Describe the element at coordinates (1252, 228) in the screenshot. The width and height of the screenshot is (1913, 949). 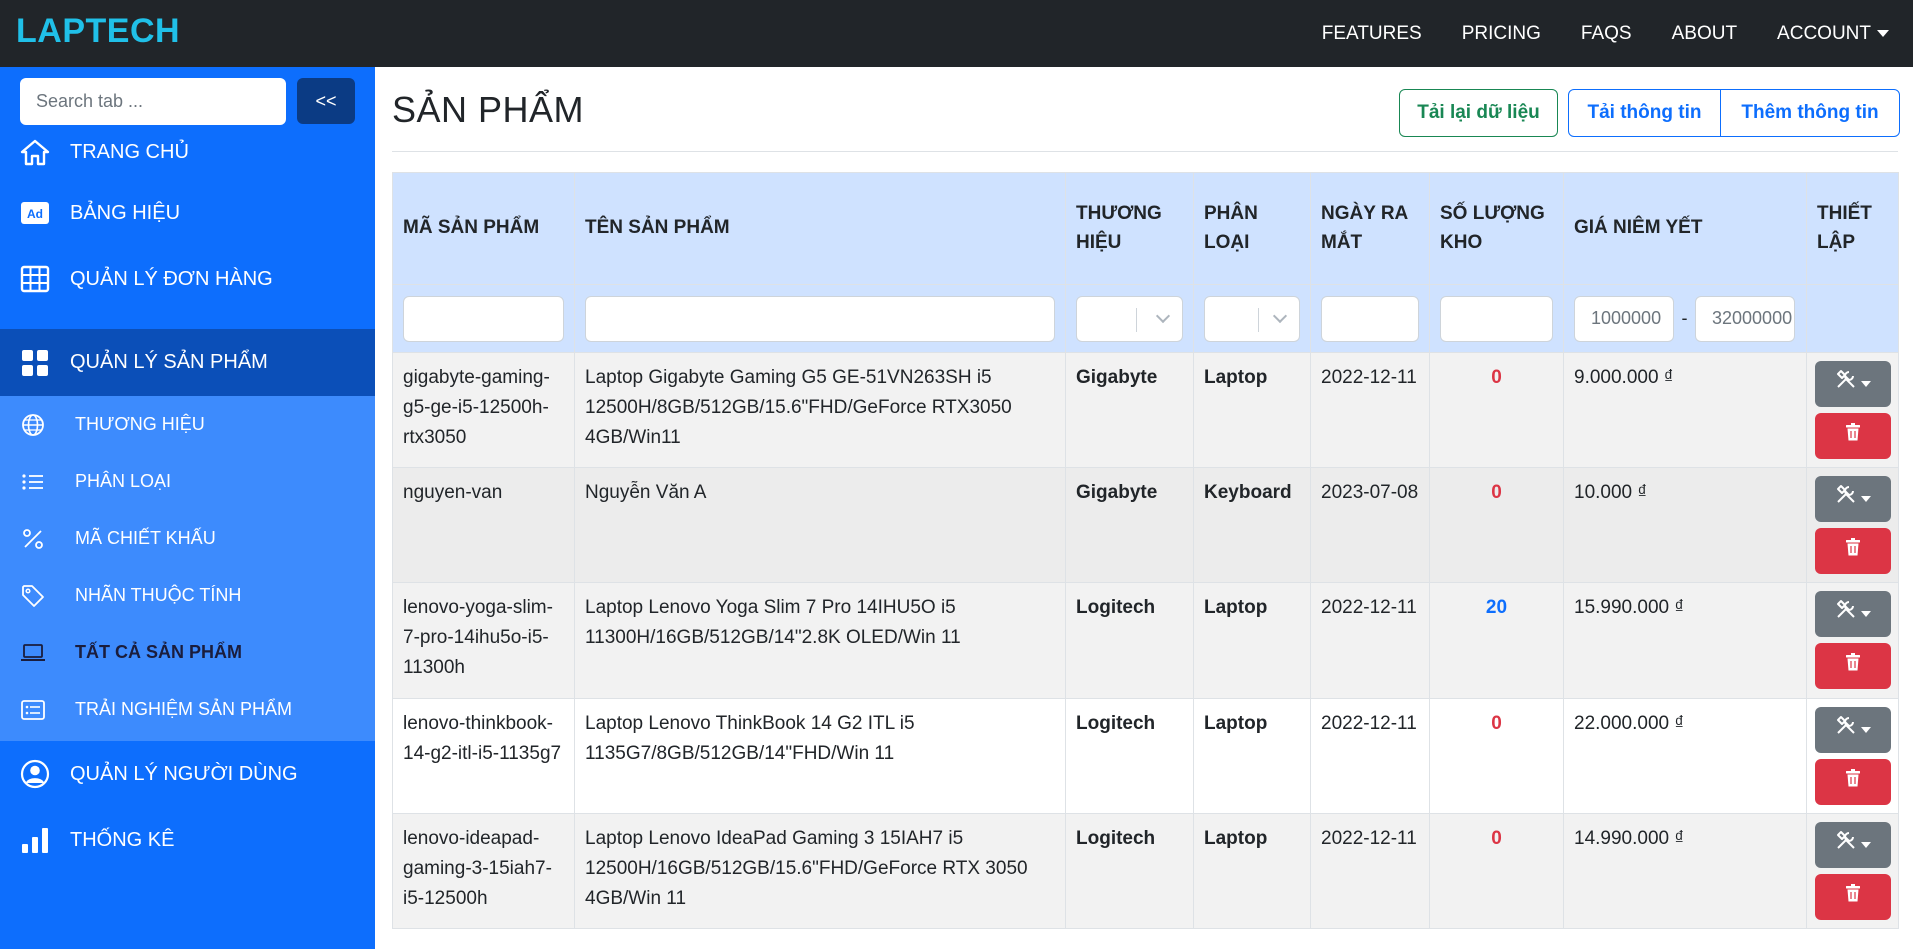
I see `col-header-category: PHÂN LOẠI` at that location.